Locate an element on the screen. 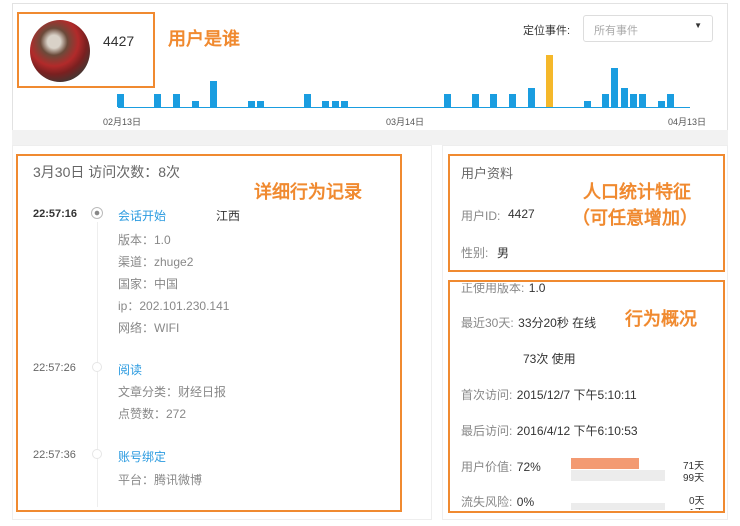 This screenshot has height=526, width=740. annotation-extendable: （可任意增加） is located at coordinates (635, 218).